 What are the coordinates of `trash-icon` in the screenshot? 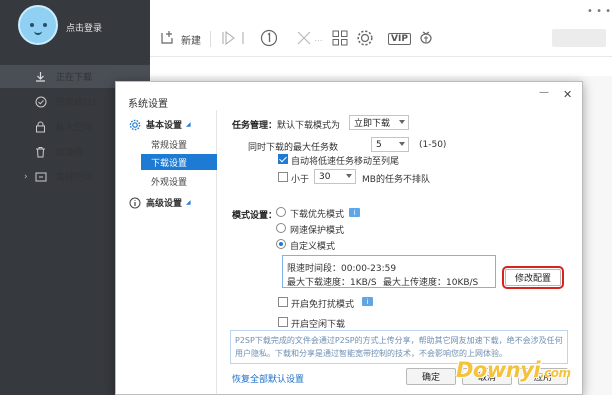 It's located at (40, 151).